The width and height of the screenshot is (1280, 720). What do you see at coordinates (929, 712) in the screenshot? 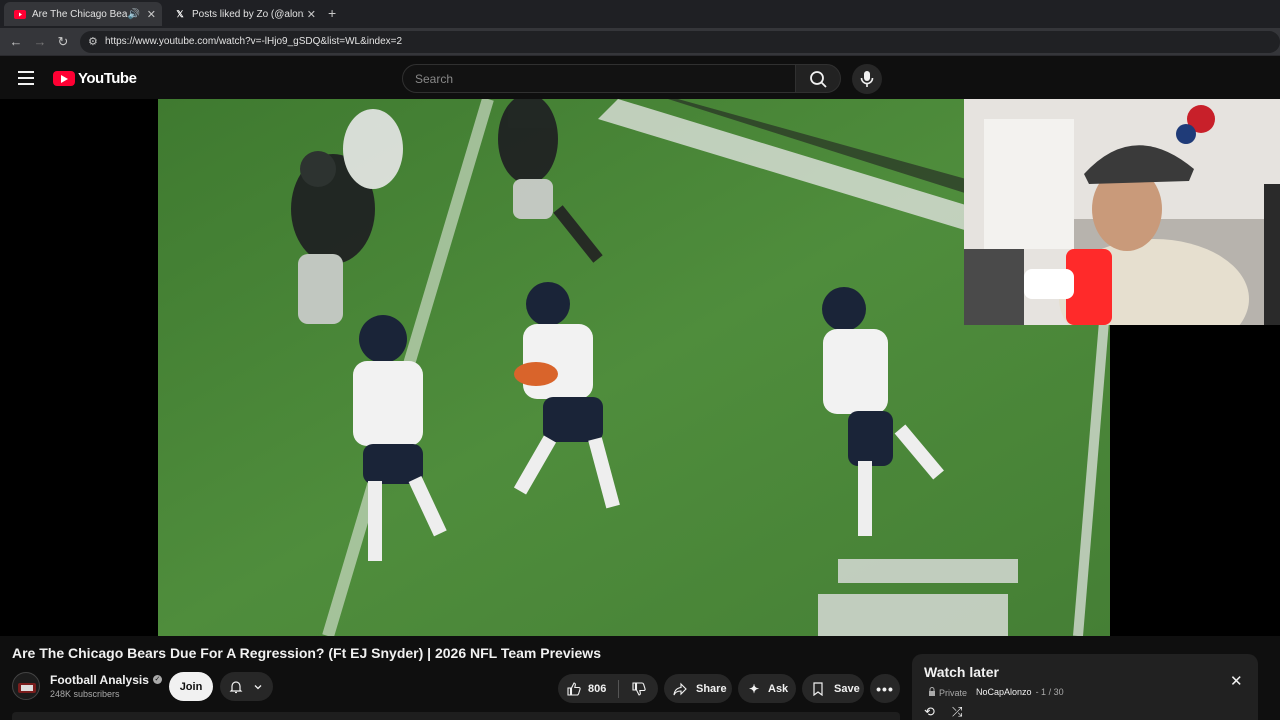
I see `loop-icon: ⟲` at bounding box center [929, 712].